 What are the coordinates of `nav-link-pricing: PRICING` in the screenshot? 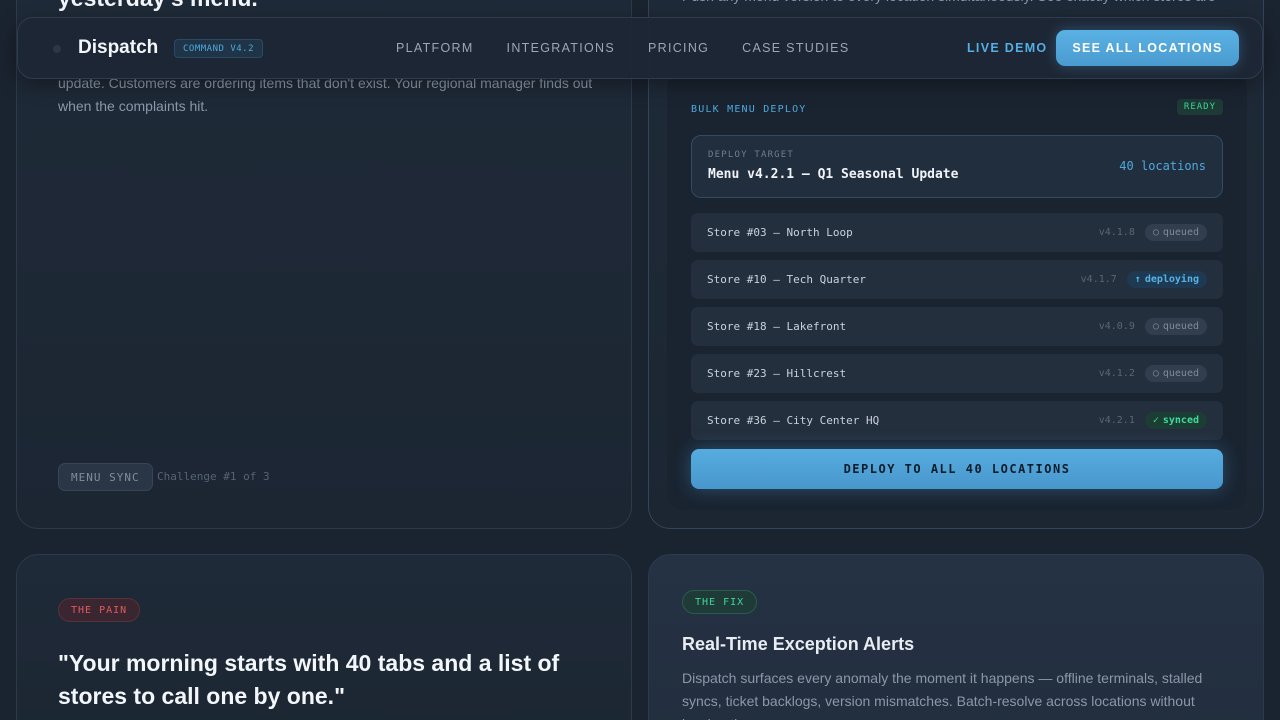 It's located at (678, 48).